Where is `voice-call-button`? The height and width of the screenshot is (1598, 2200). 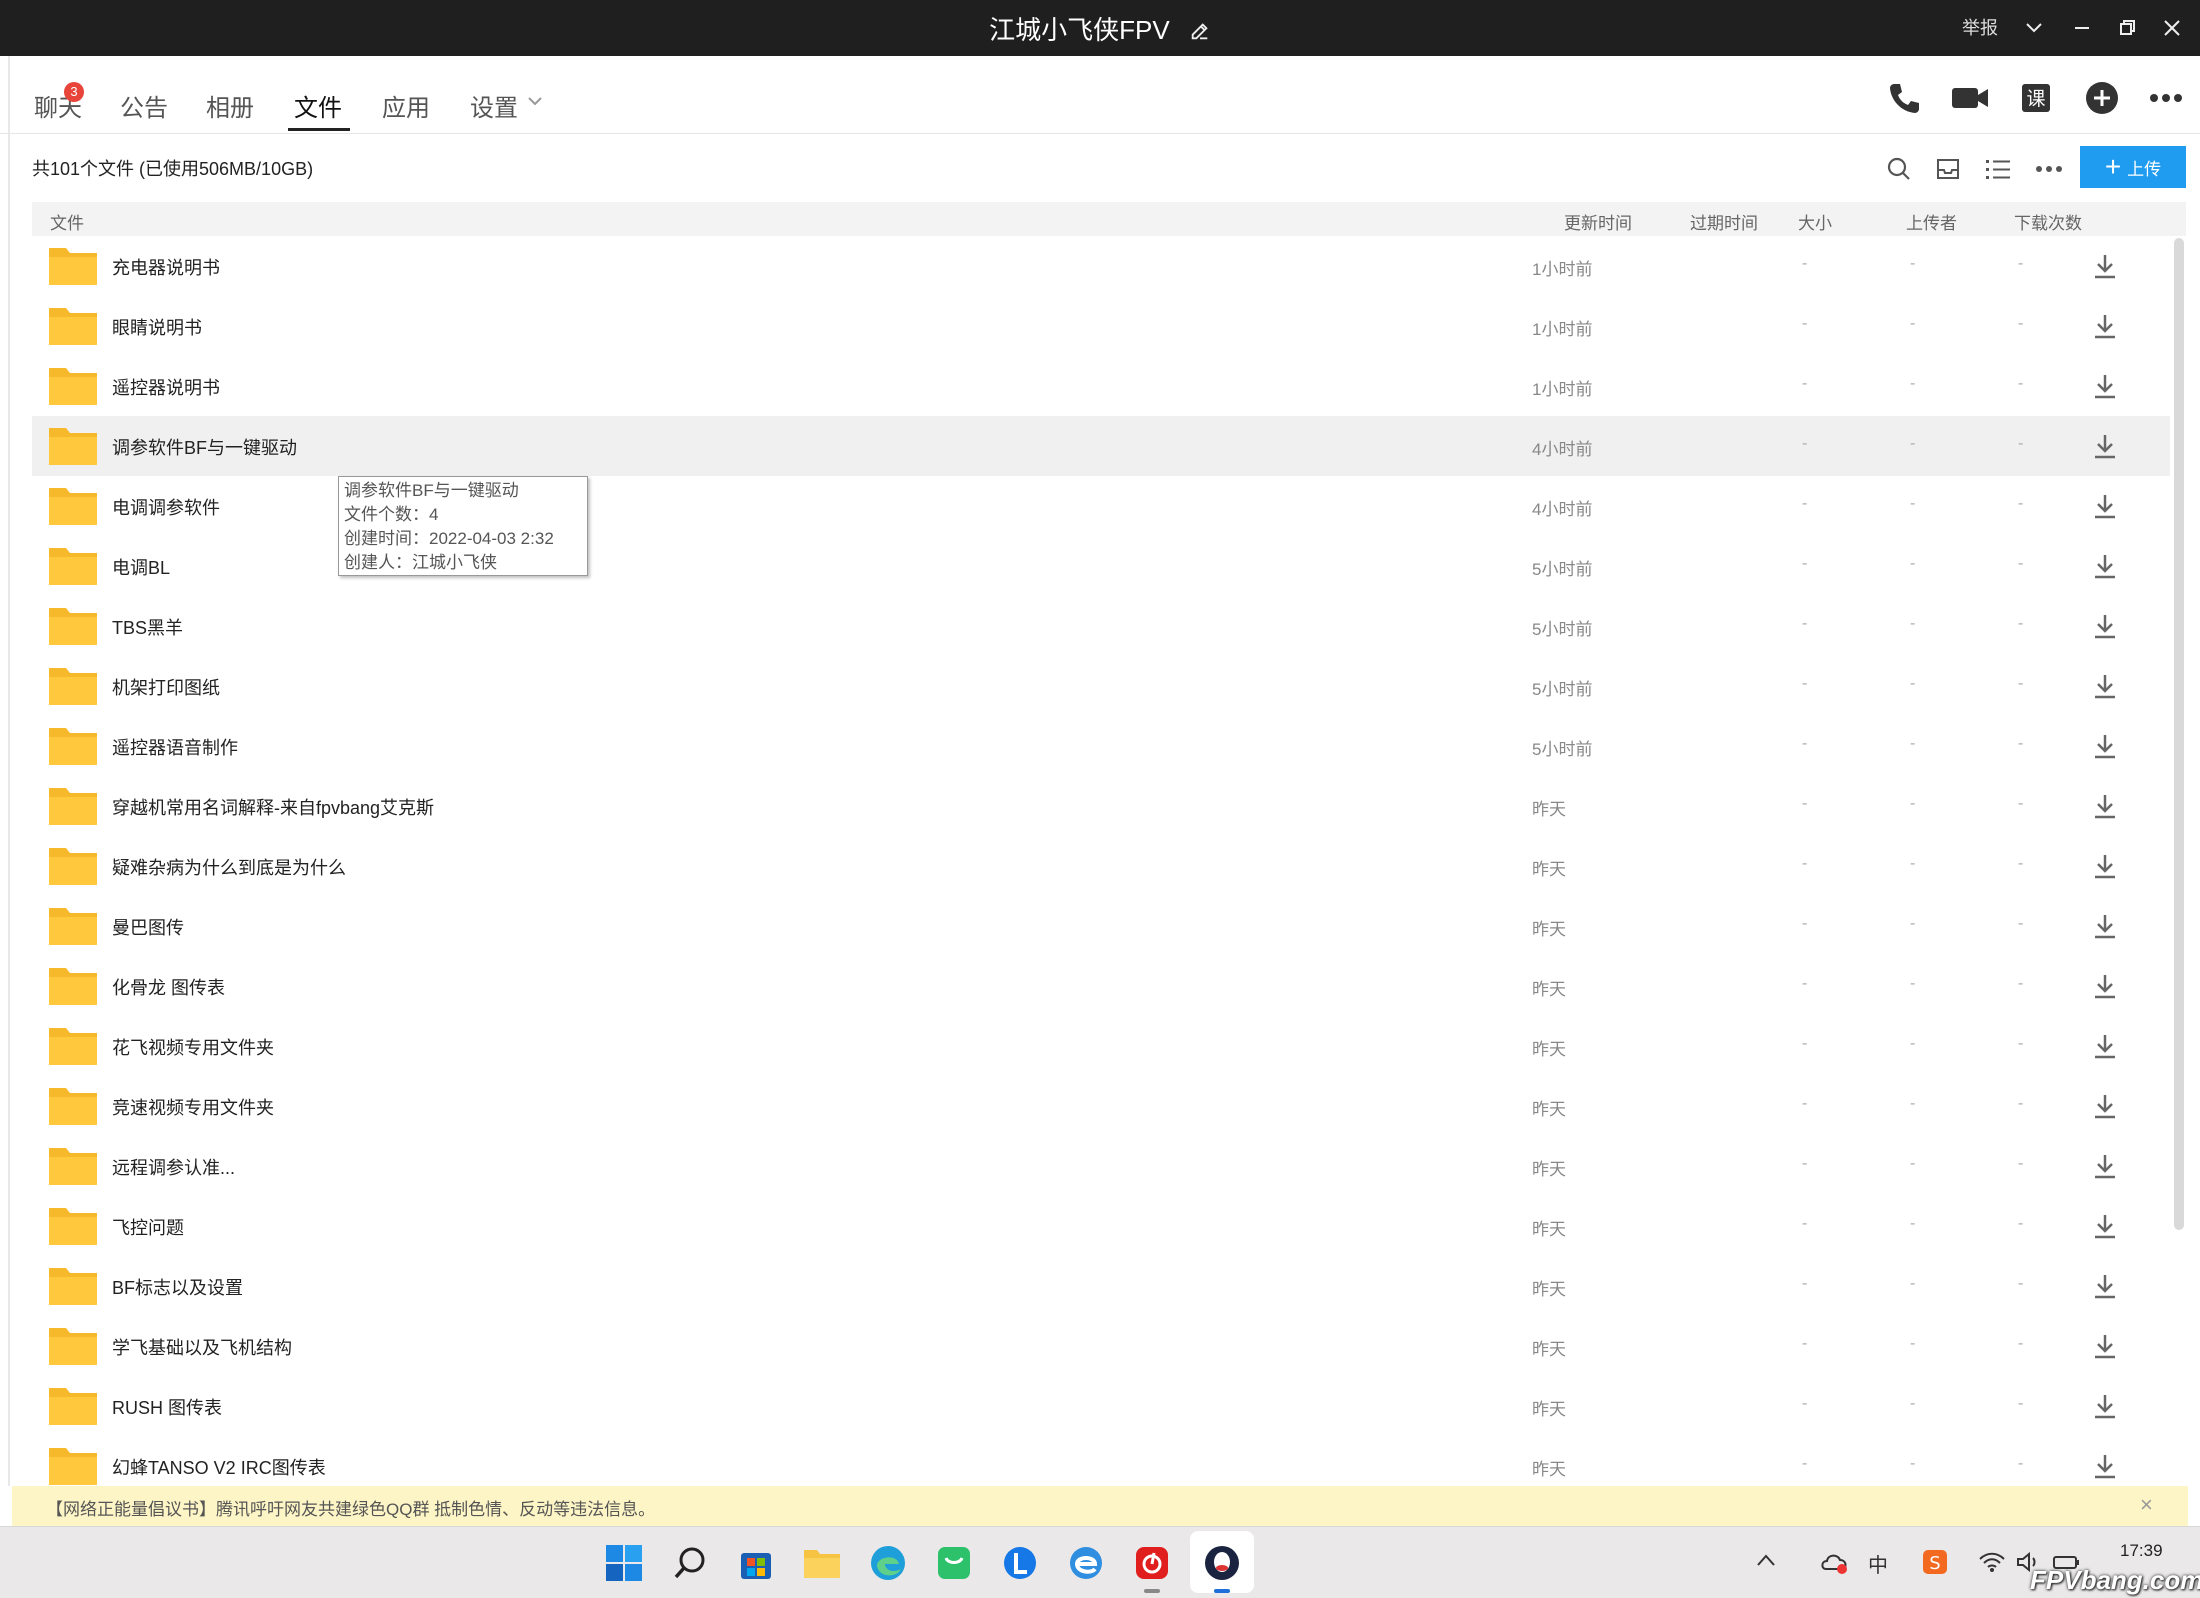 voice-call-button is located at coordinates (1904, 98).